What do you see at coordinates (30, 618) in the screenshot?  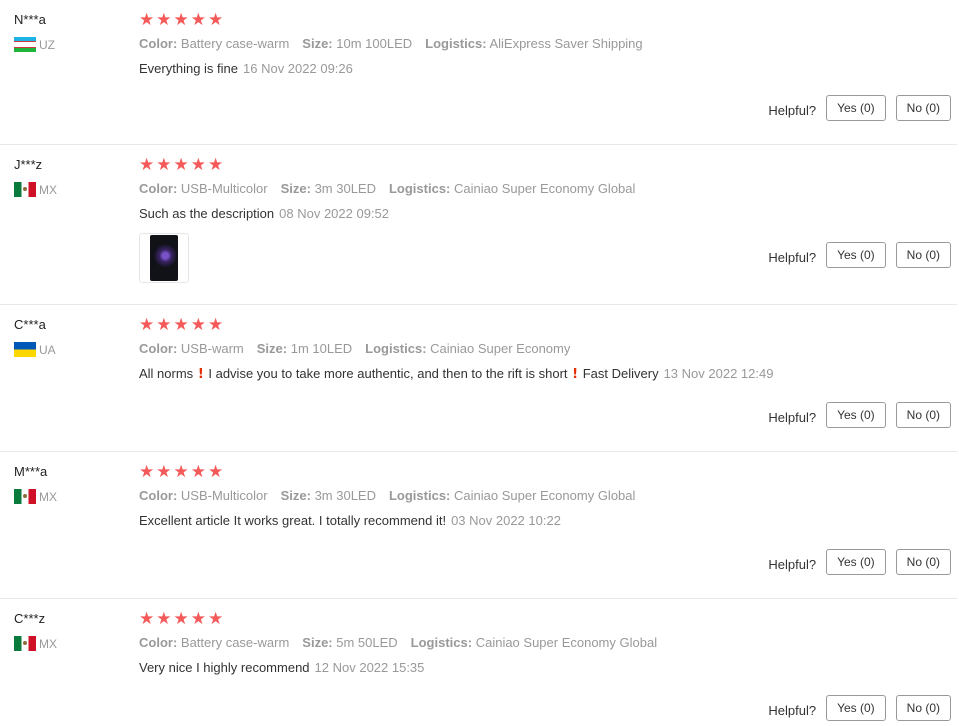 I see `reviewer-name: C***z` at bounding box center [30, 618].